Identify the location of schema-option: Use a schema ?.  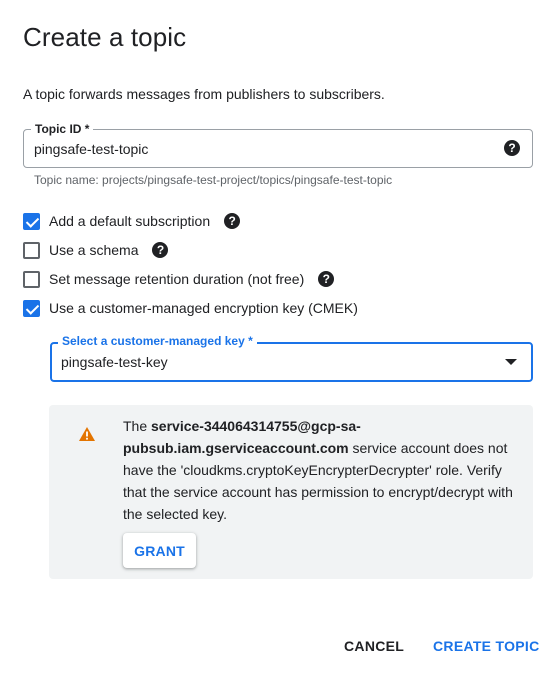
(96, 250).